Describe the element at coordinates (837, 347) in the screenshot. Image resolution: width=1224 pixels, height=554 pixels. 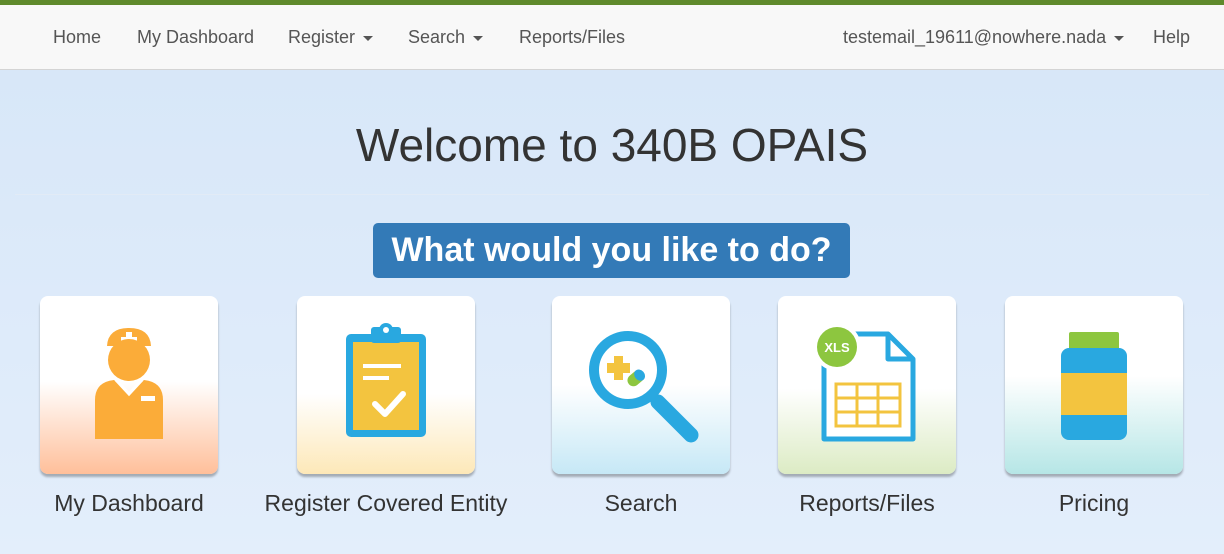
I see `xls-badge-text: XLS` at that location.